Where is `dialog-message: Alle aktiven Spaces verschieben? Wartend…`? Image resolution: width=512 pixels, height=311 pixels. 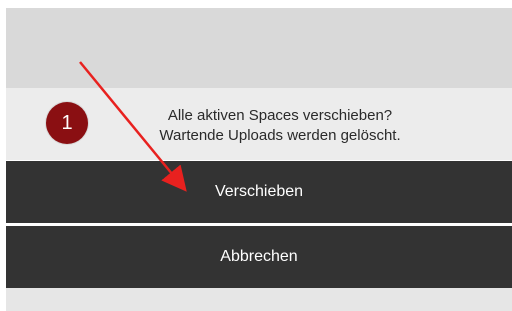 dialog-message: Alle aktiven Spaces verschieben? Wartend… is located at coordinates (280, 126).